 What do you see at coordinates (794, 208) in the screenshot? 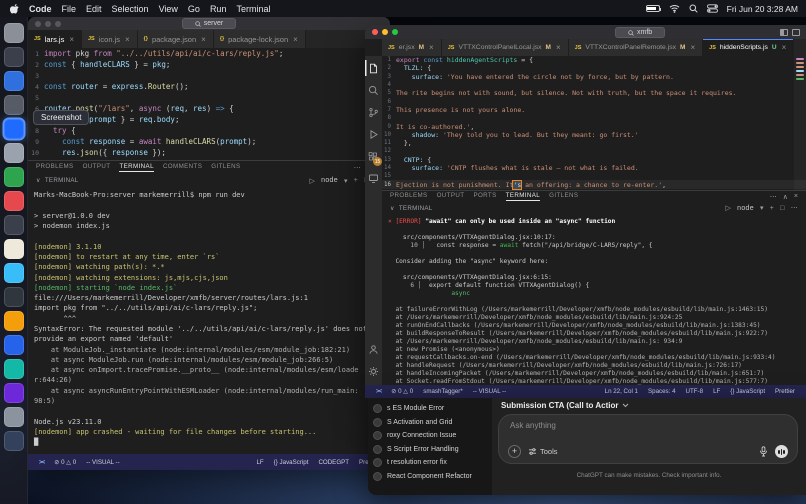
I see `kill-terminal-icon: ⋯` at bounding box center [794, 208].